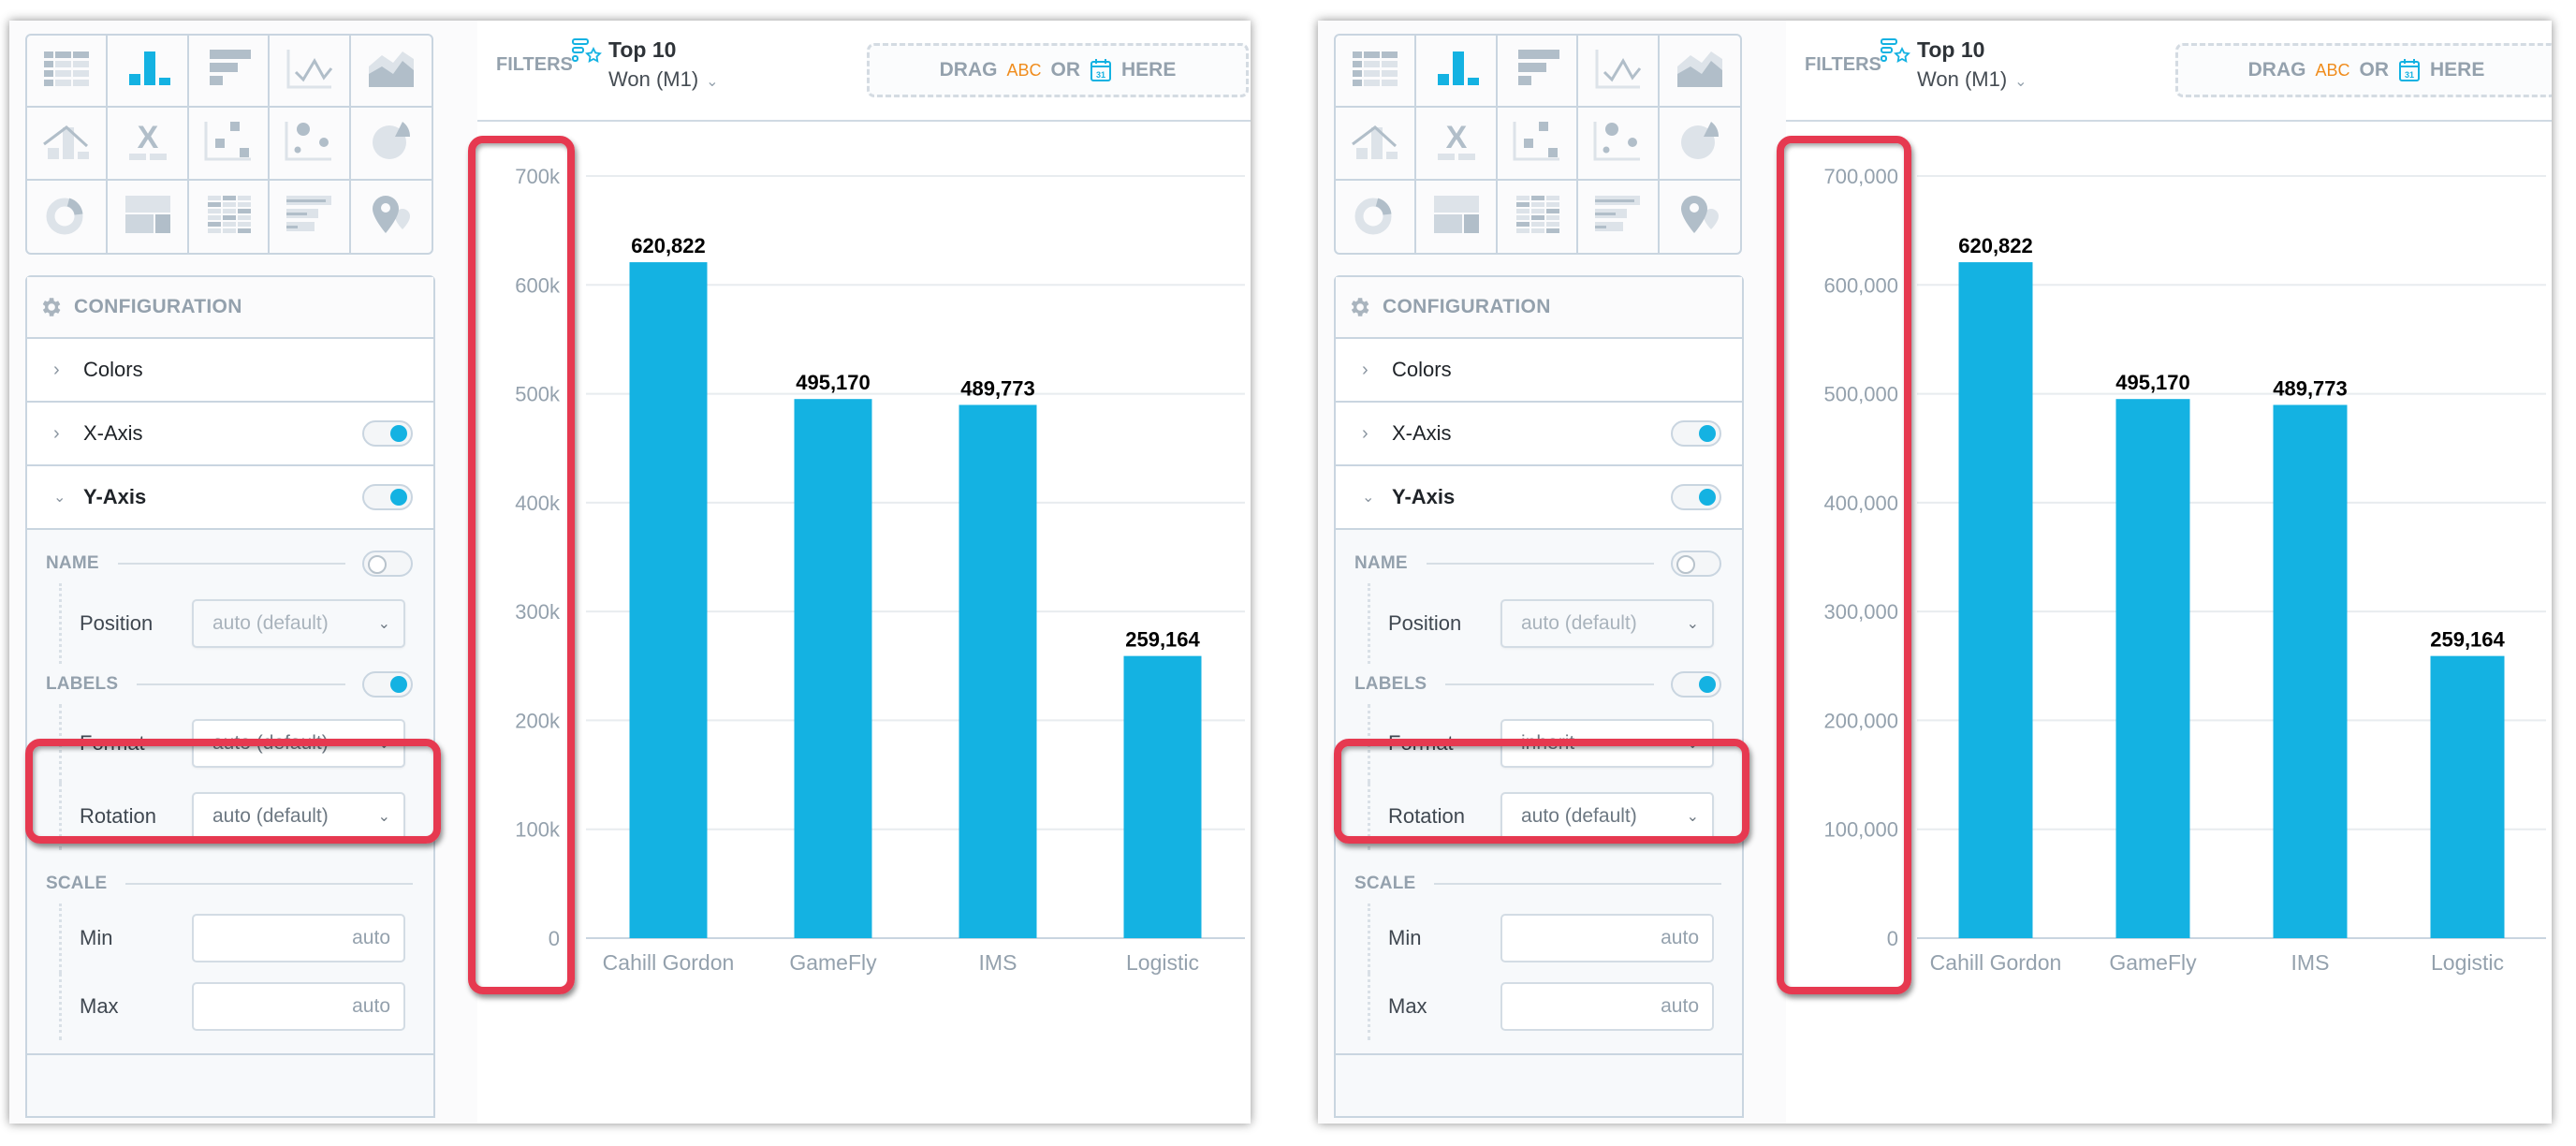 This screenshot has width=2576, height=1146. I want to click on y-tick-label: 200k, so click(538, 720).